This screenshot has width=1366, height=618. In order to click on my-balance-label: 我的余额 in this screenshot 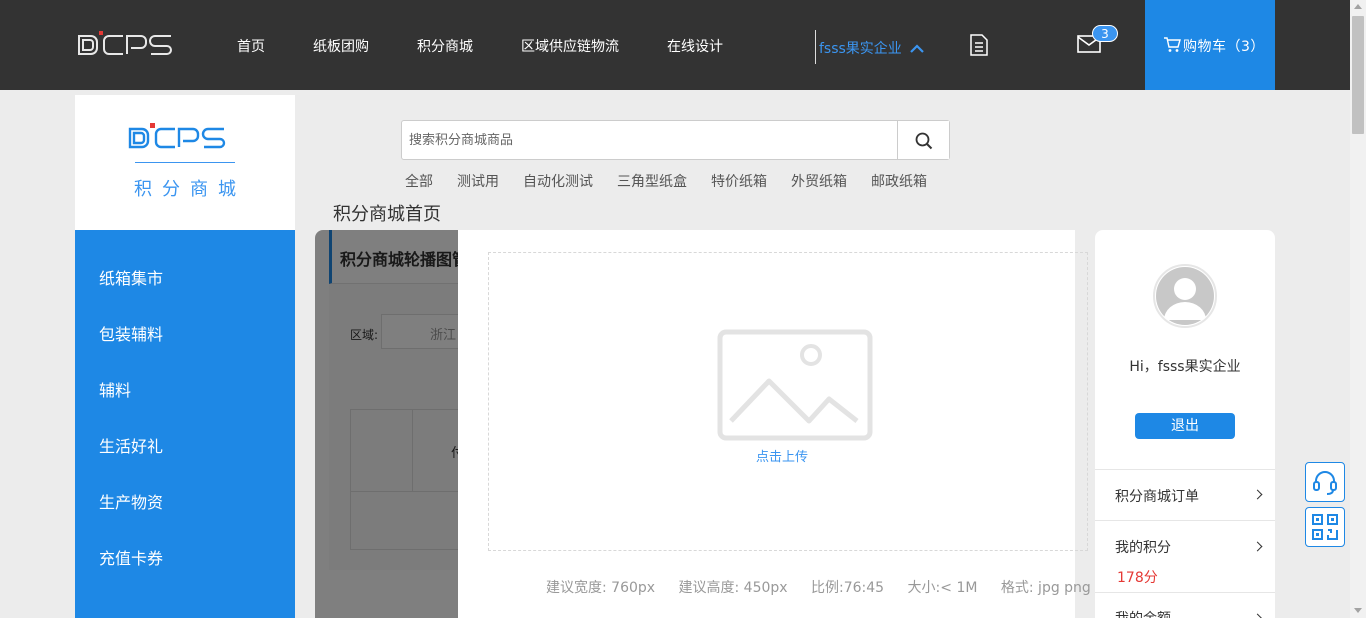, I will do `click(1143, 613)`.